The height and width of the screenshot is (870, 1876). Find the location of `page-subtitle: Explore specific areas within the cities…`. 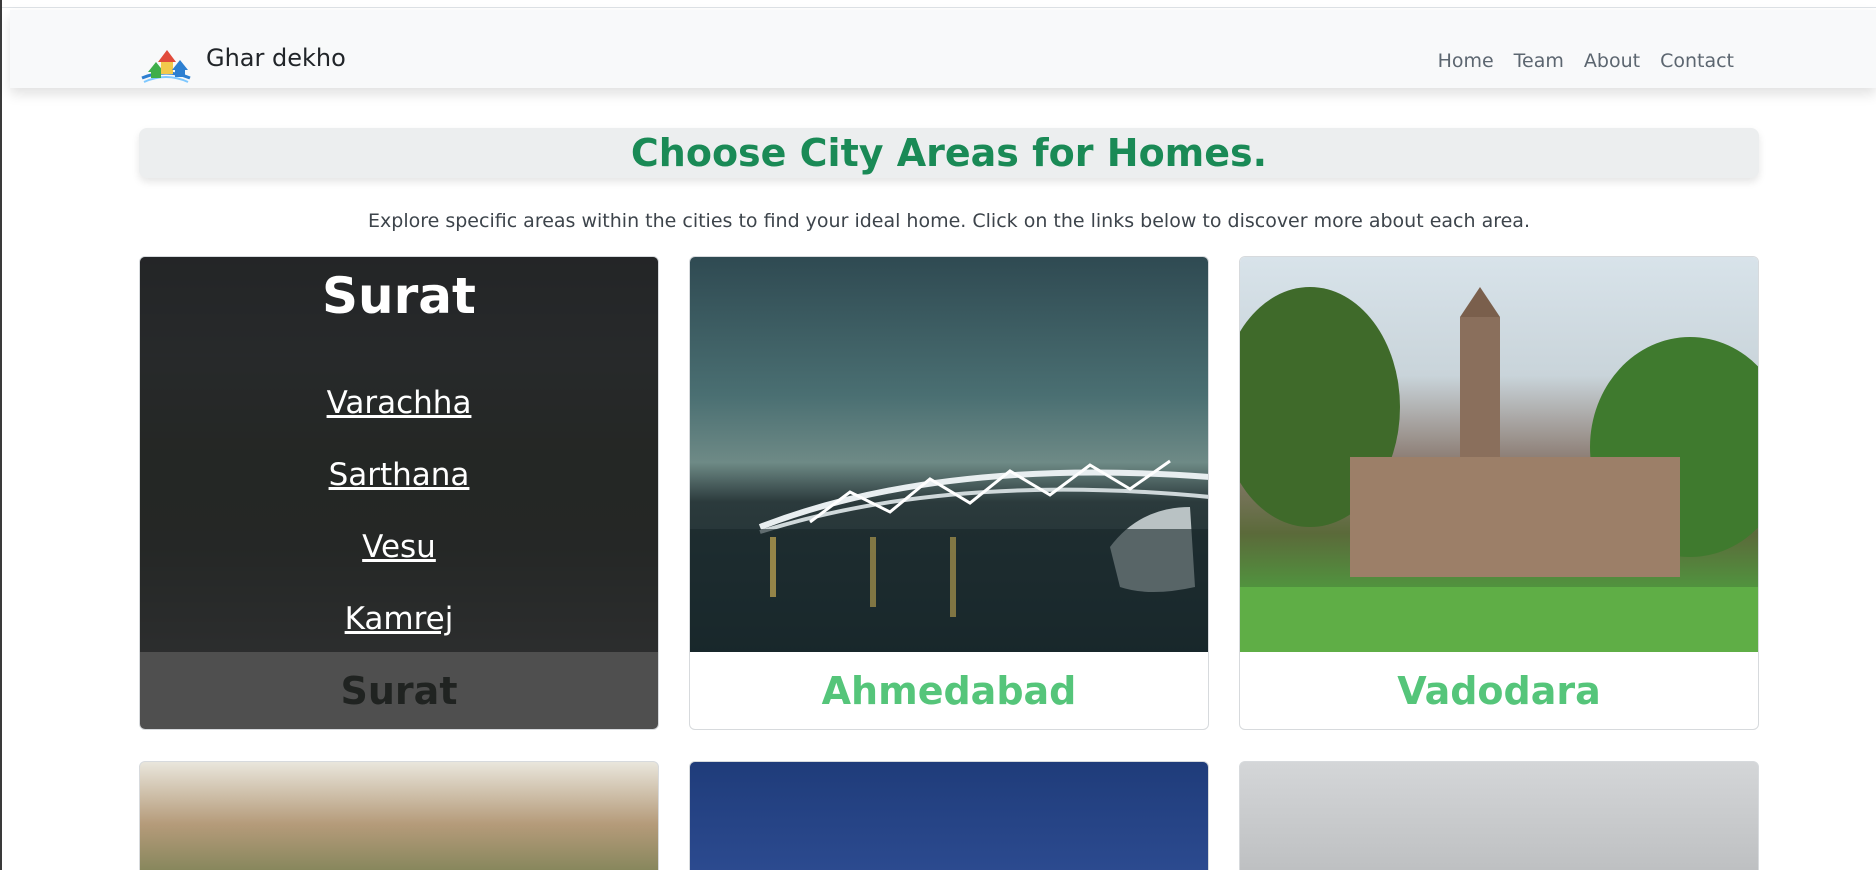

page-subtitle: Explore specific areas within the cities… is located at coordinates (949, 221).